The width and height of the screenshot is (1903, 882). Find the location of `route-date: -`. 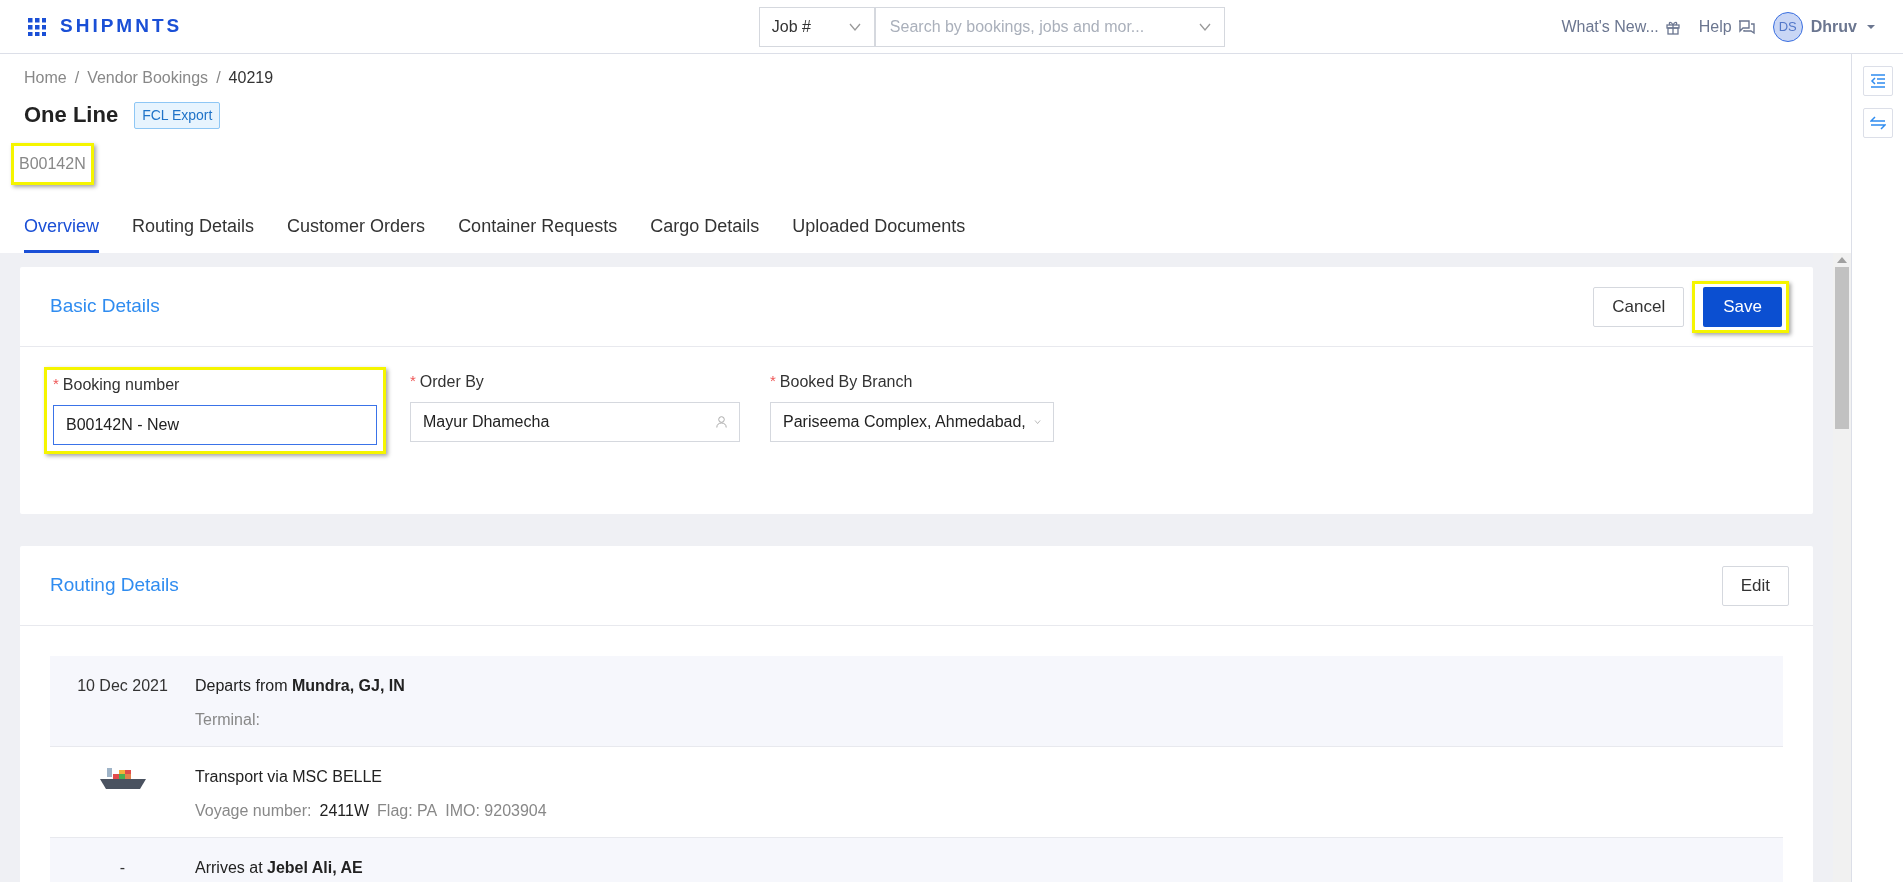

route-date: - is located at coordinates (122, 867).